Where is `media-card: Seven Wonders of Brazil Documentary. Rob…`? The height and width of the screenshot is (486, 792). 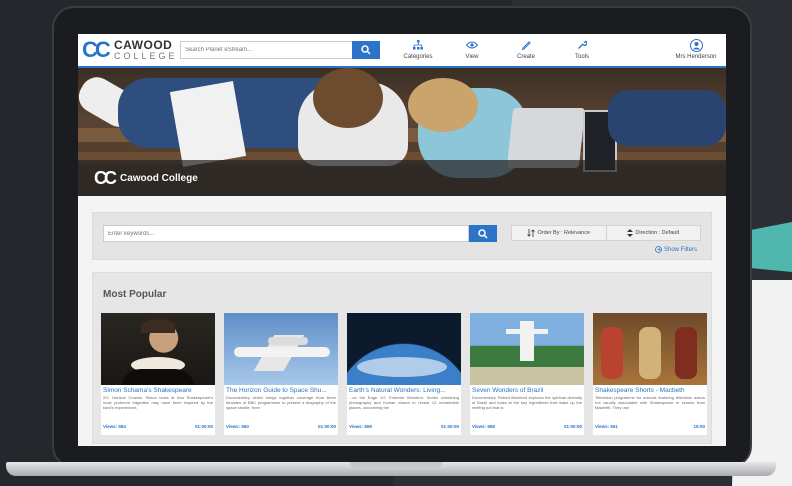
media-card: Seven Wonders of Brazil Documentary. Rob… is located at coordinates (527, 374).